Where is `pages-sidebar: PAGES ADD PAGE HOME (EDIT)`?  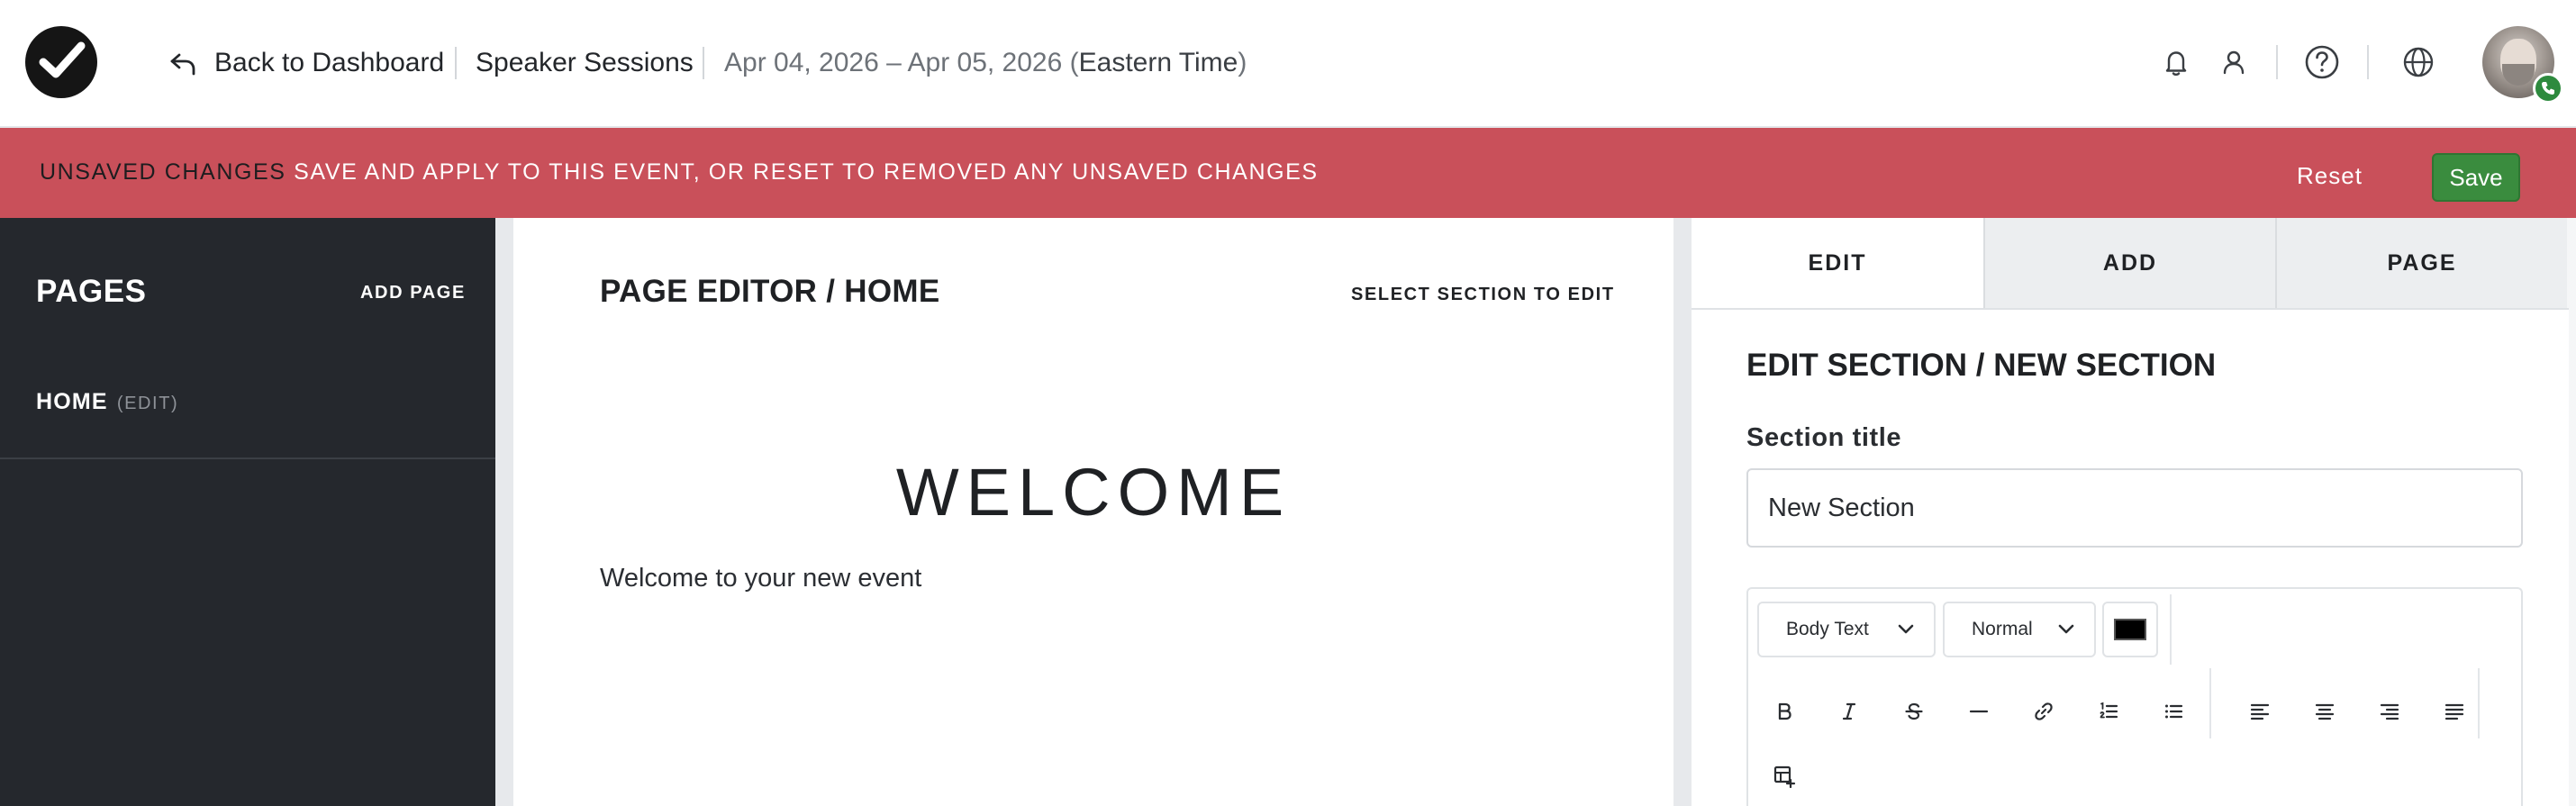
pages-sidebar: PAGES ADD PAGE HOME (EDIT) is located at coordinates (248, 512).